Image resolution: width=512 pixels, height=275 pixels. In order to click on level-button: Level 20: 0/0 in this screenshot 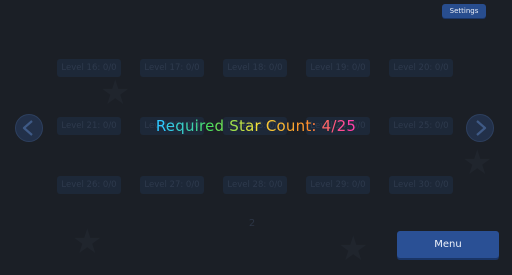, I will do `click(421, 68)`.